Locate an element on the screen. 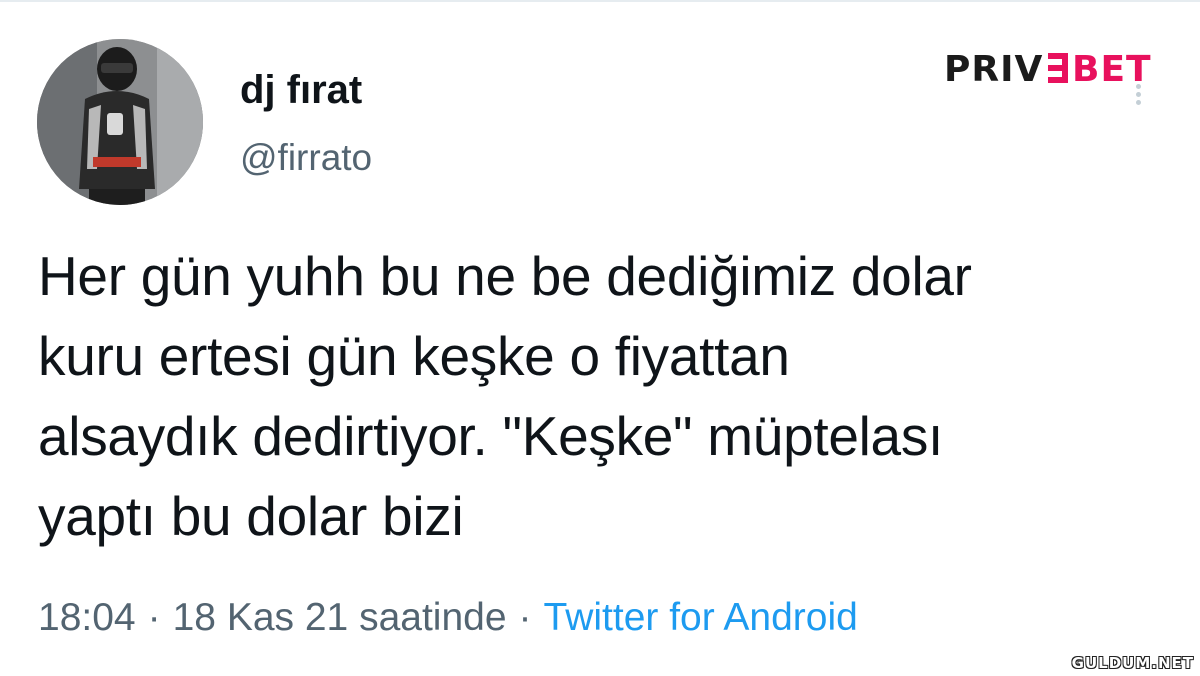 The height and width of the screenshot is (676, 1200). avatar-photo-icon is located at coordinates (120, 122).